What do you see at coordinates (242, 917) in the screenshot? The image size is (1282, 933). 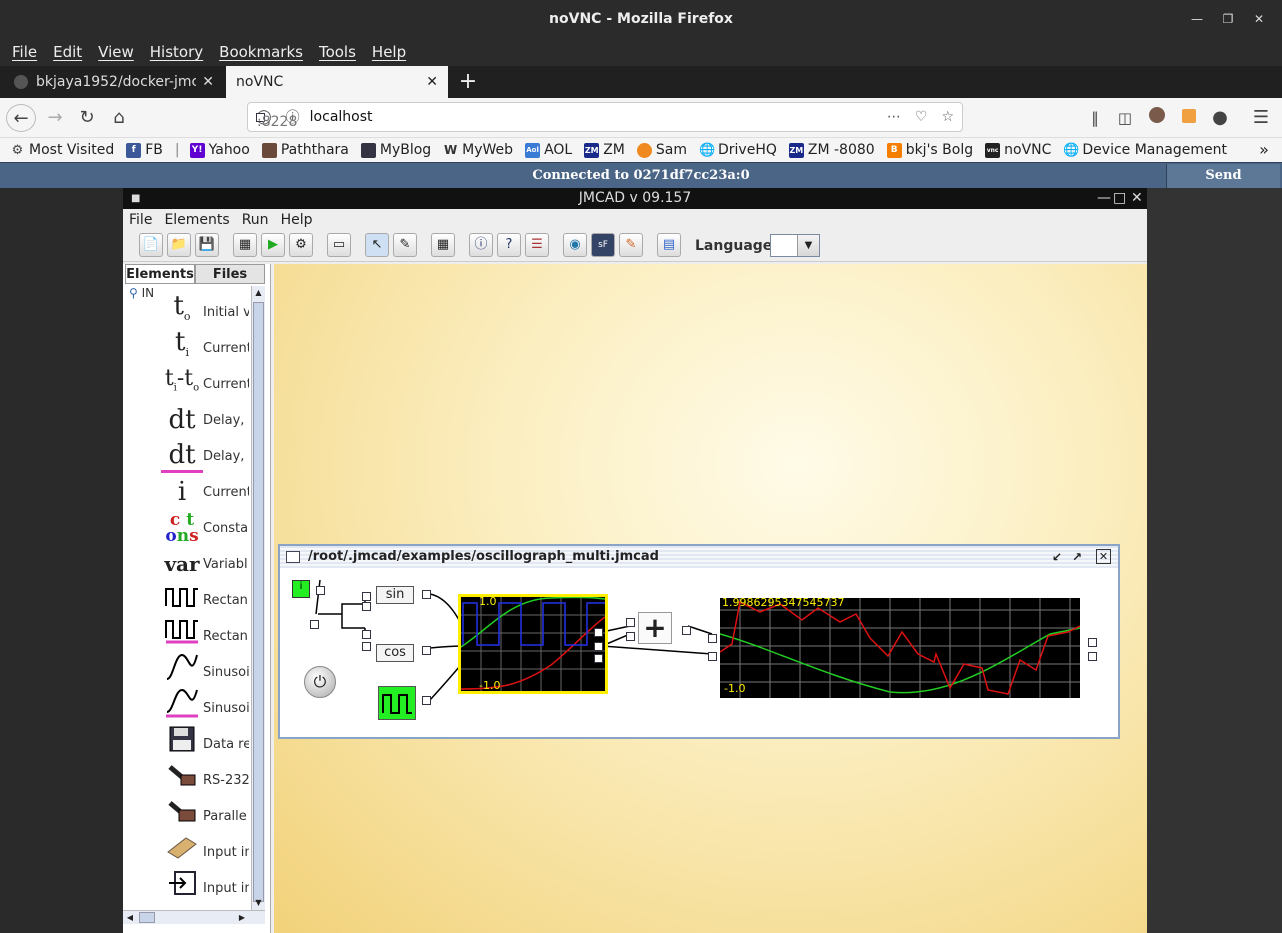 I see `scroll-right-icon: ▶` at bounding box center [242, 917].